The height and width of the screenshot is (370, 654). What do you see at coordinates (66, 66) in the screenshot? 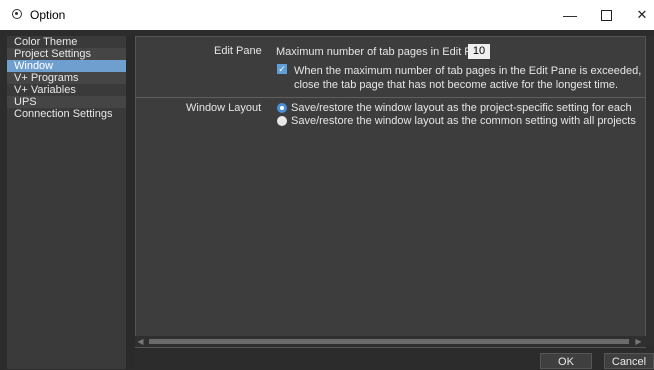
I see `sidebar-item-window: Window` at bounding box center [66, 66].